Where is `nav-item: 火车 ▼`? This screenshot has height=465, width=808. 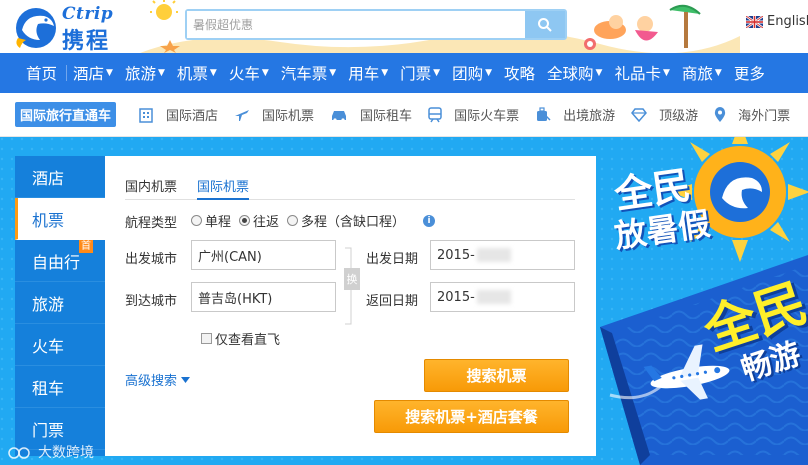 nav-item: 火车 ▼ is located at coordinates (249, 73).